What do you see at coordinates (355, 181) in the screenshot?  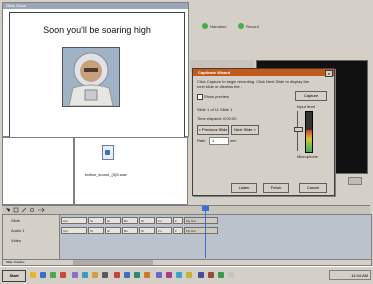 I see `status-box` at bounding box center [355, 181].